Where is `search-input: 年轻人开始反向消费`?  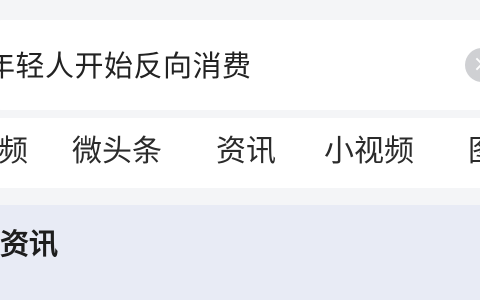
search-input: 年轻人开始反向消费 is located at coordinates (126, 66).